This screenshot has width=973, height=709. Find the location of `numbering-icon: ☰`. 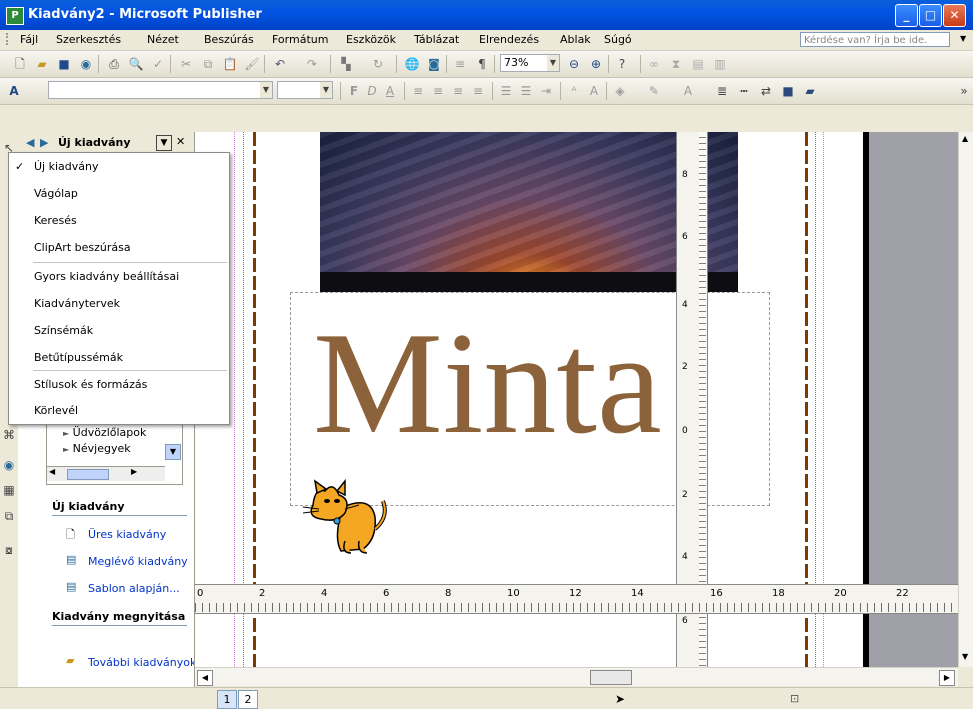

numbering-icon: ☰ is located at coordinates (506, 91).